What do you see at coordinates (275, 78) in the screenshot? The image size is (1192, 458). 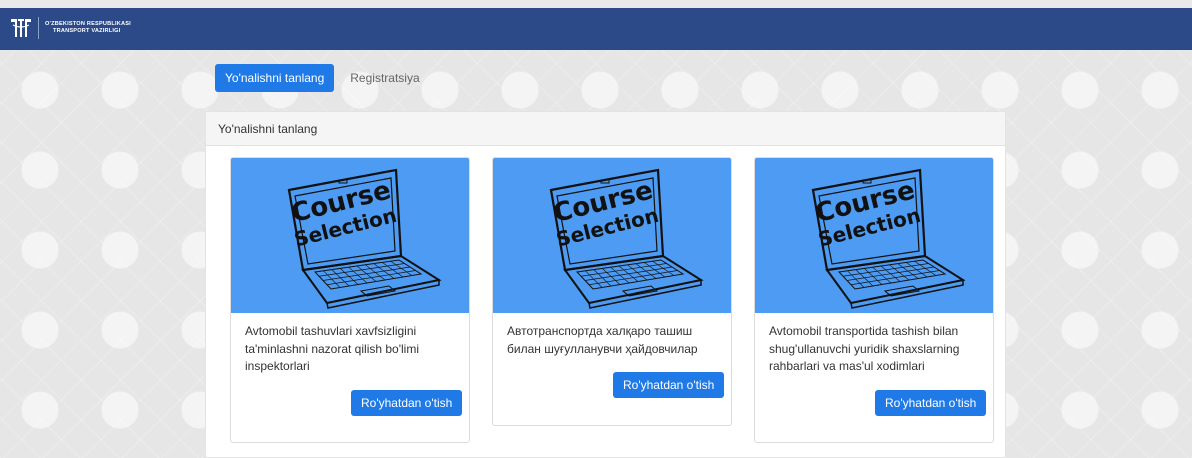 I see `tab-select-direction: Yo'nalishni tanlang` at bounding box center [275, 78].